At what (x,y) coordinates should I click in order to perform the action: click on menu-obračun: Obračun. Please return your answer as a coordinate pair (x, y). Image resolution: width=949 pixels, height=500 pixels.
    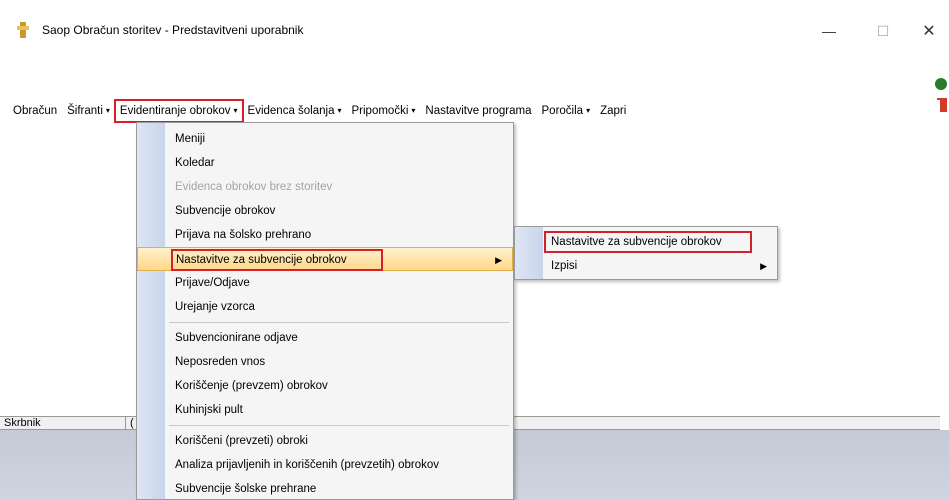
    Looking at the image, I should click on (35, 111).